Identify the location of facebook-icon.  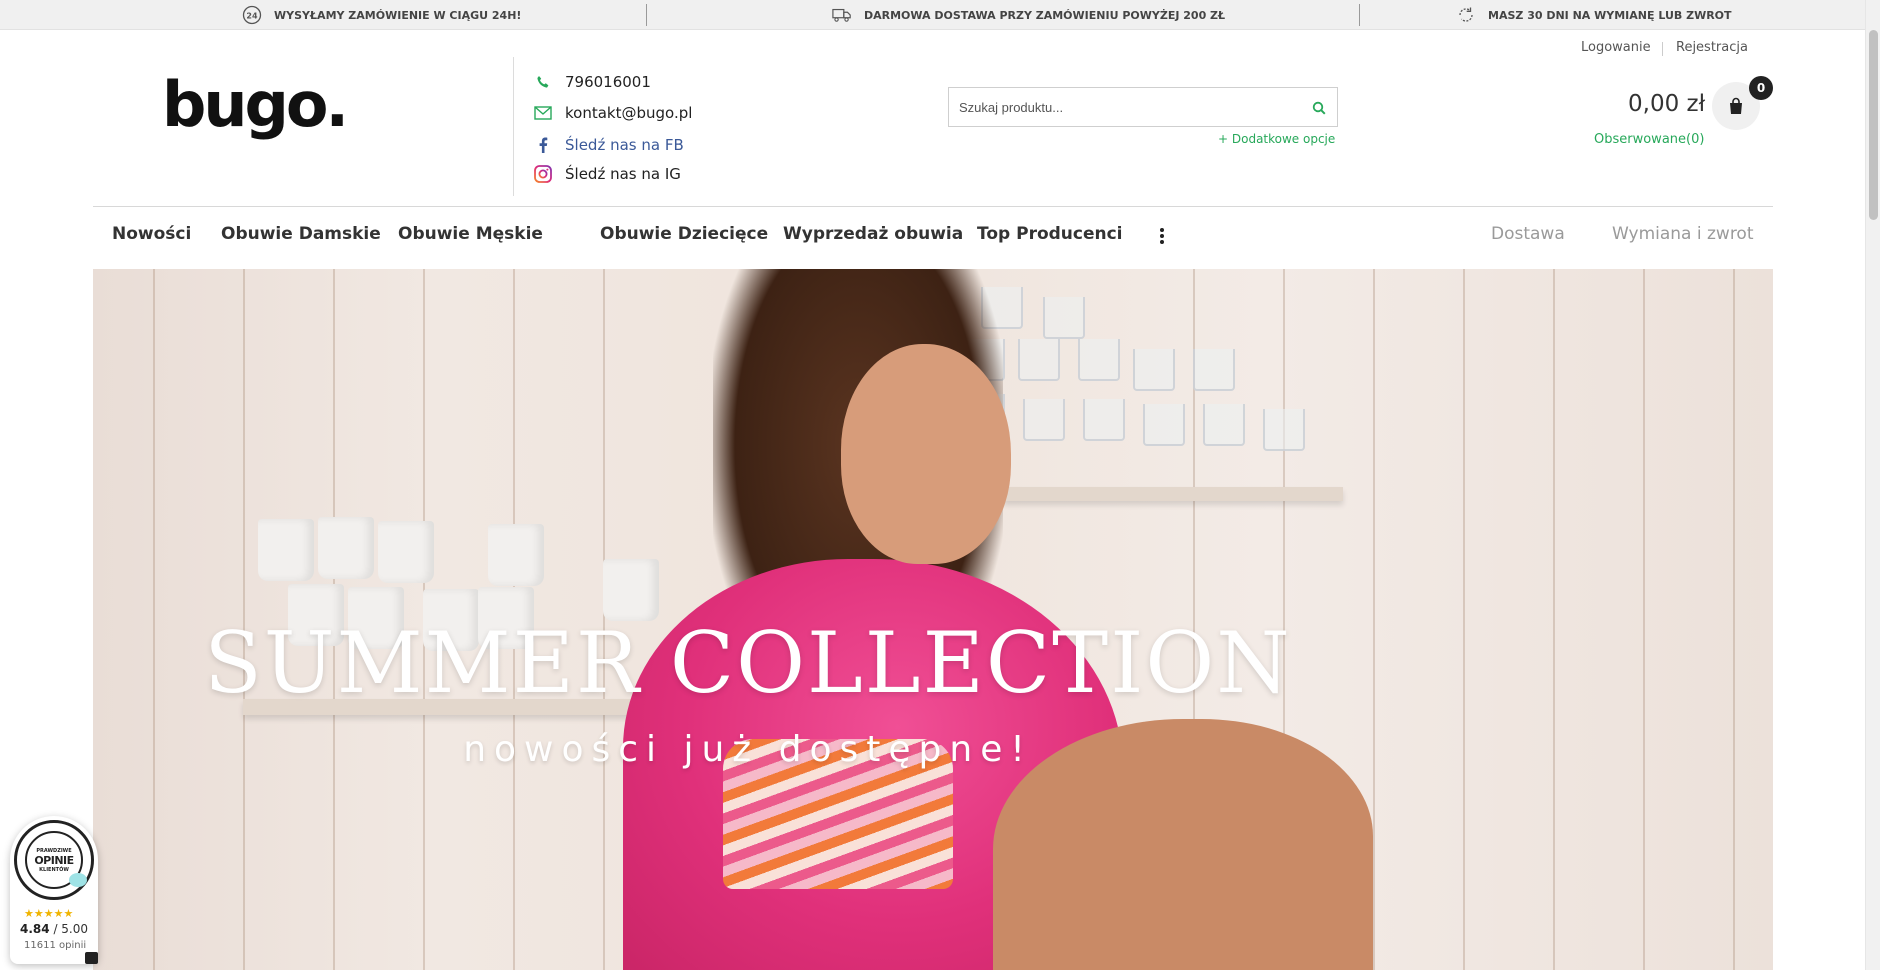
(543, 145).